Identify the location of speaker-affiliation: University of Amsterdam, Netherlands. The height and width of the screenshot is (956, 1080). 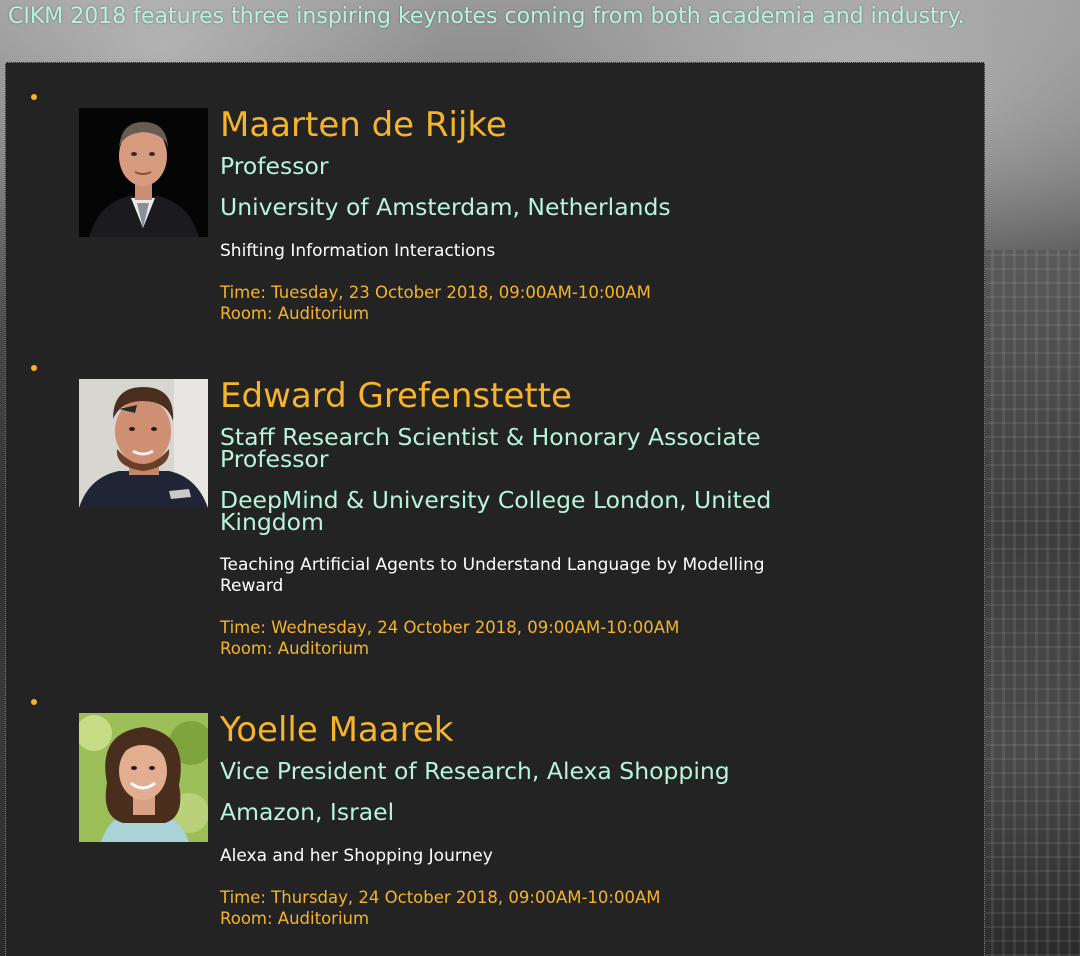
(445, 207).